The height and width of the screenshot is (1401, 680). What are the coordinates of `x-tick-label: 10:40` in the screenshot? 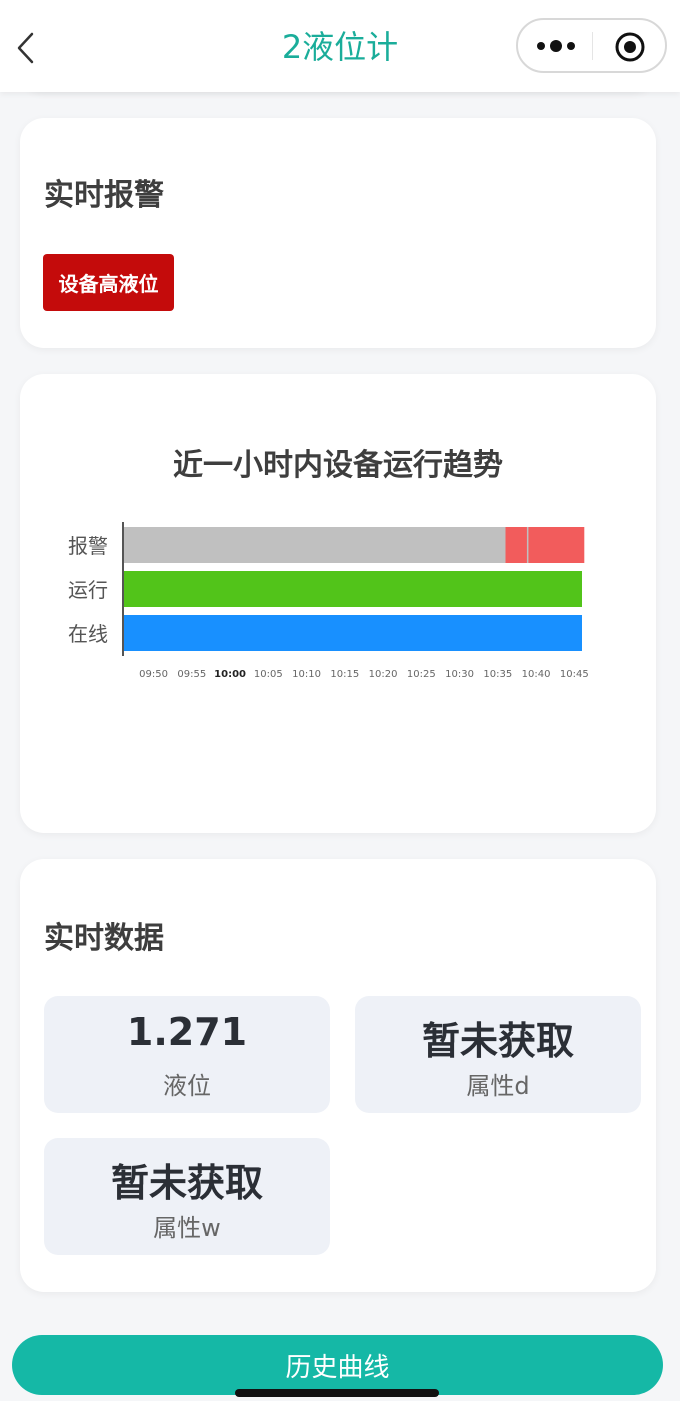 It's located at (536, 674).